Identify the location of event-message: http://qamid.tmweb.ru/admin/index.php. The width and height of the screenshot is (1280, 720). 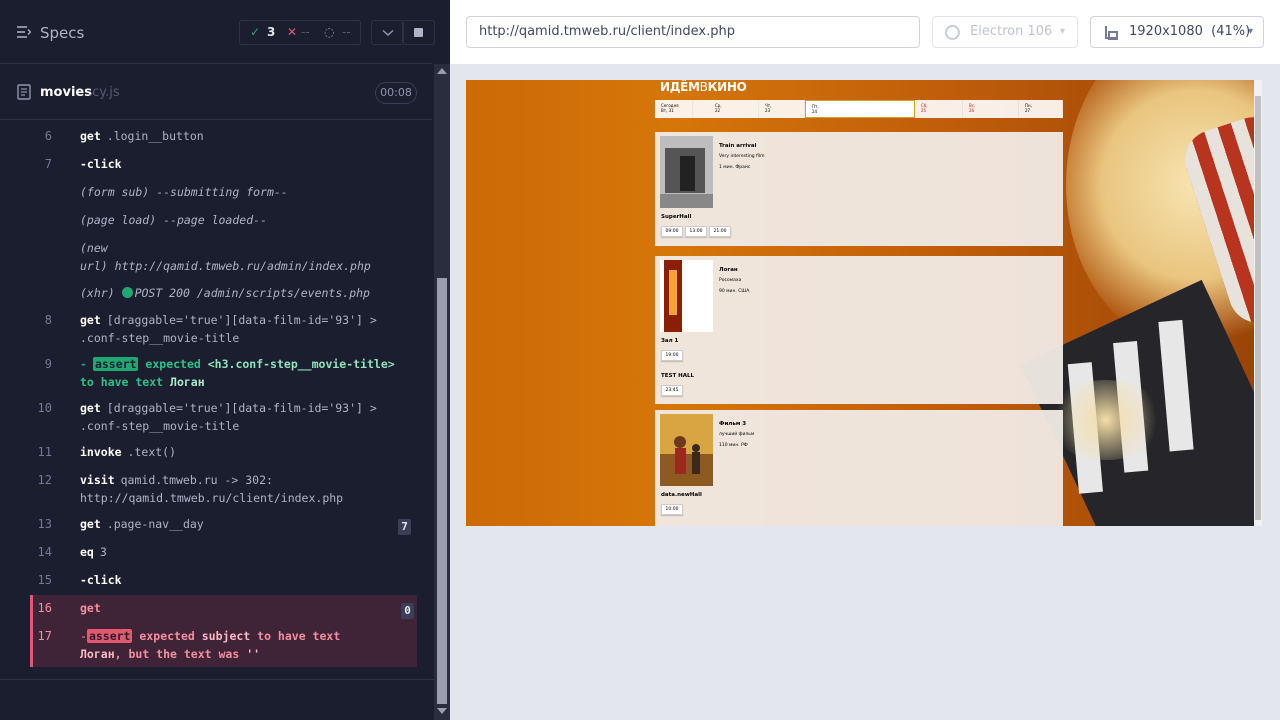
(242, 266).